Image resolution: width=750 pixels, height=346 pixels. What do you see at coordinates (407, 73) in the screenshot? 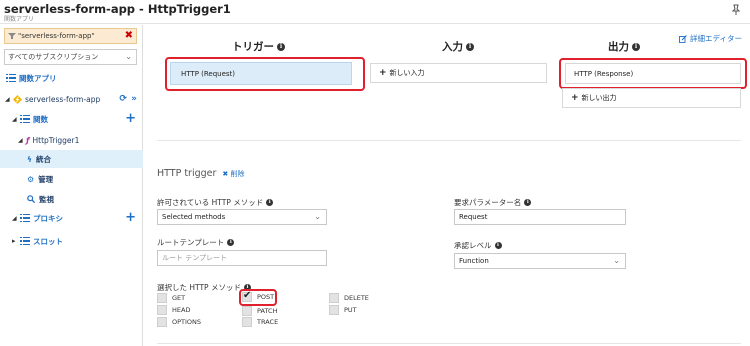
I see `new-input-label: 新しい入力` at bounding box center [407, 73].